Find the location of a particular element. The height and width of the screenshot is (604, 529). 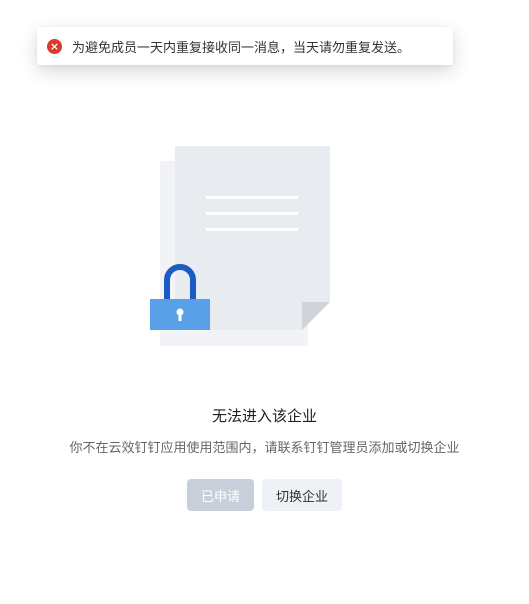

page-title: 无法进入该企业 is located at coordinates (264, 416).